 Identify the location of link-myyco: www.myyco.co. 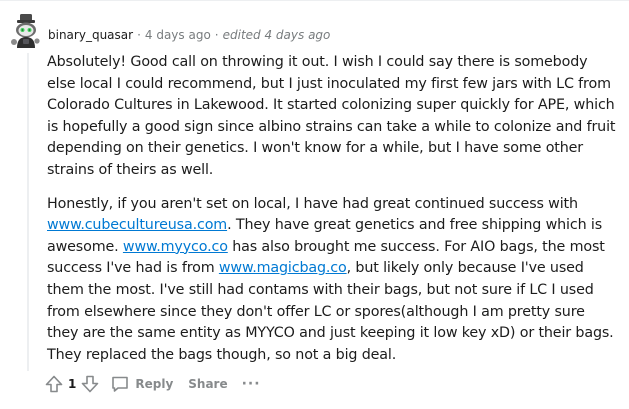
(175, 247).